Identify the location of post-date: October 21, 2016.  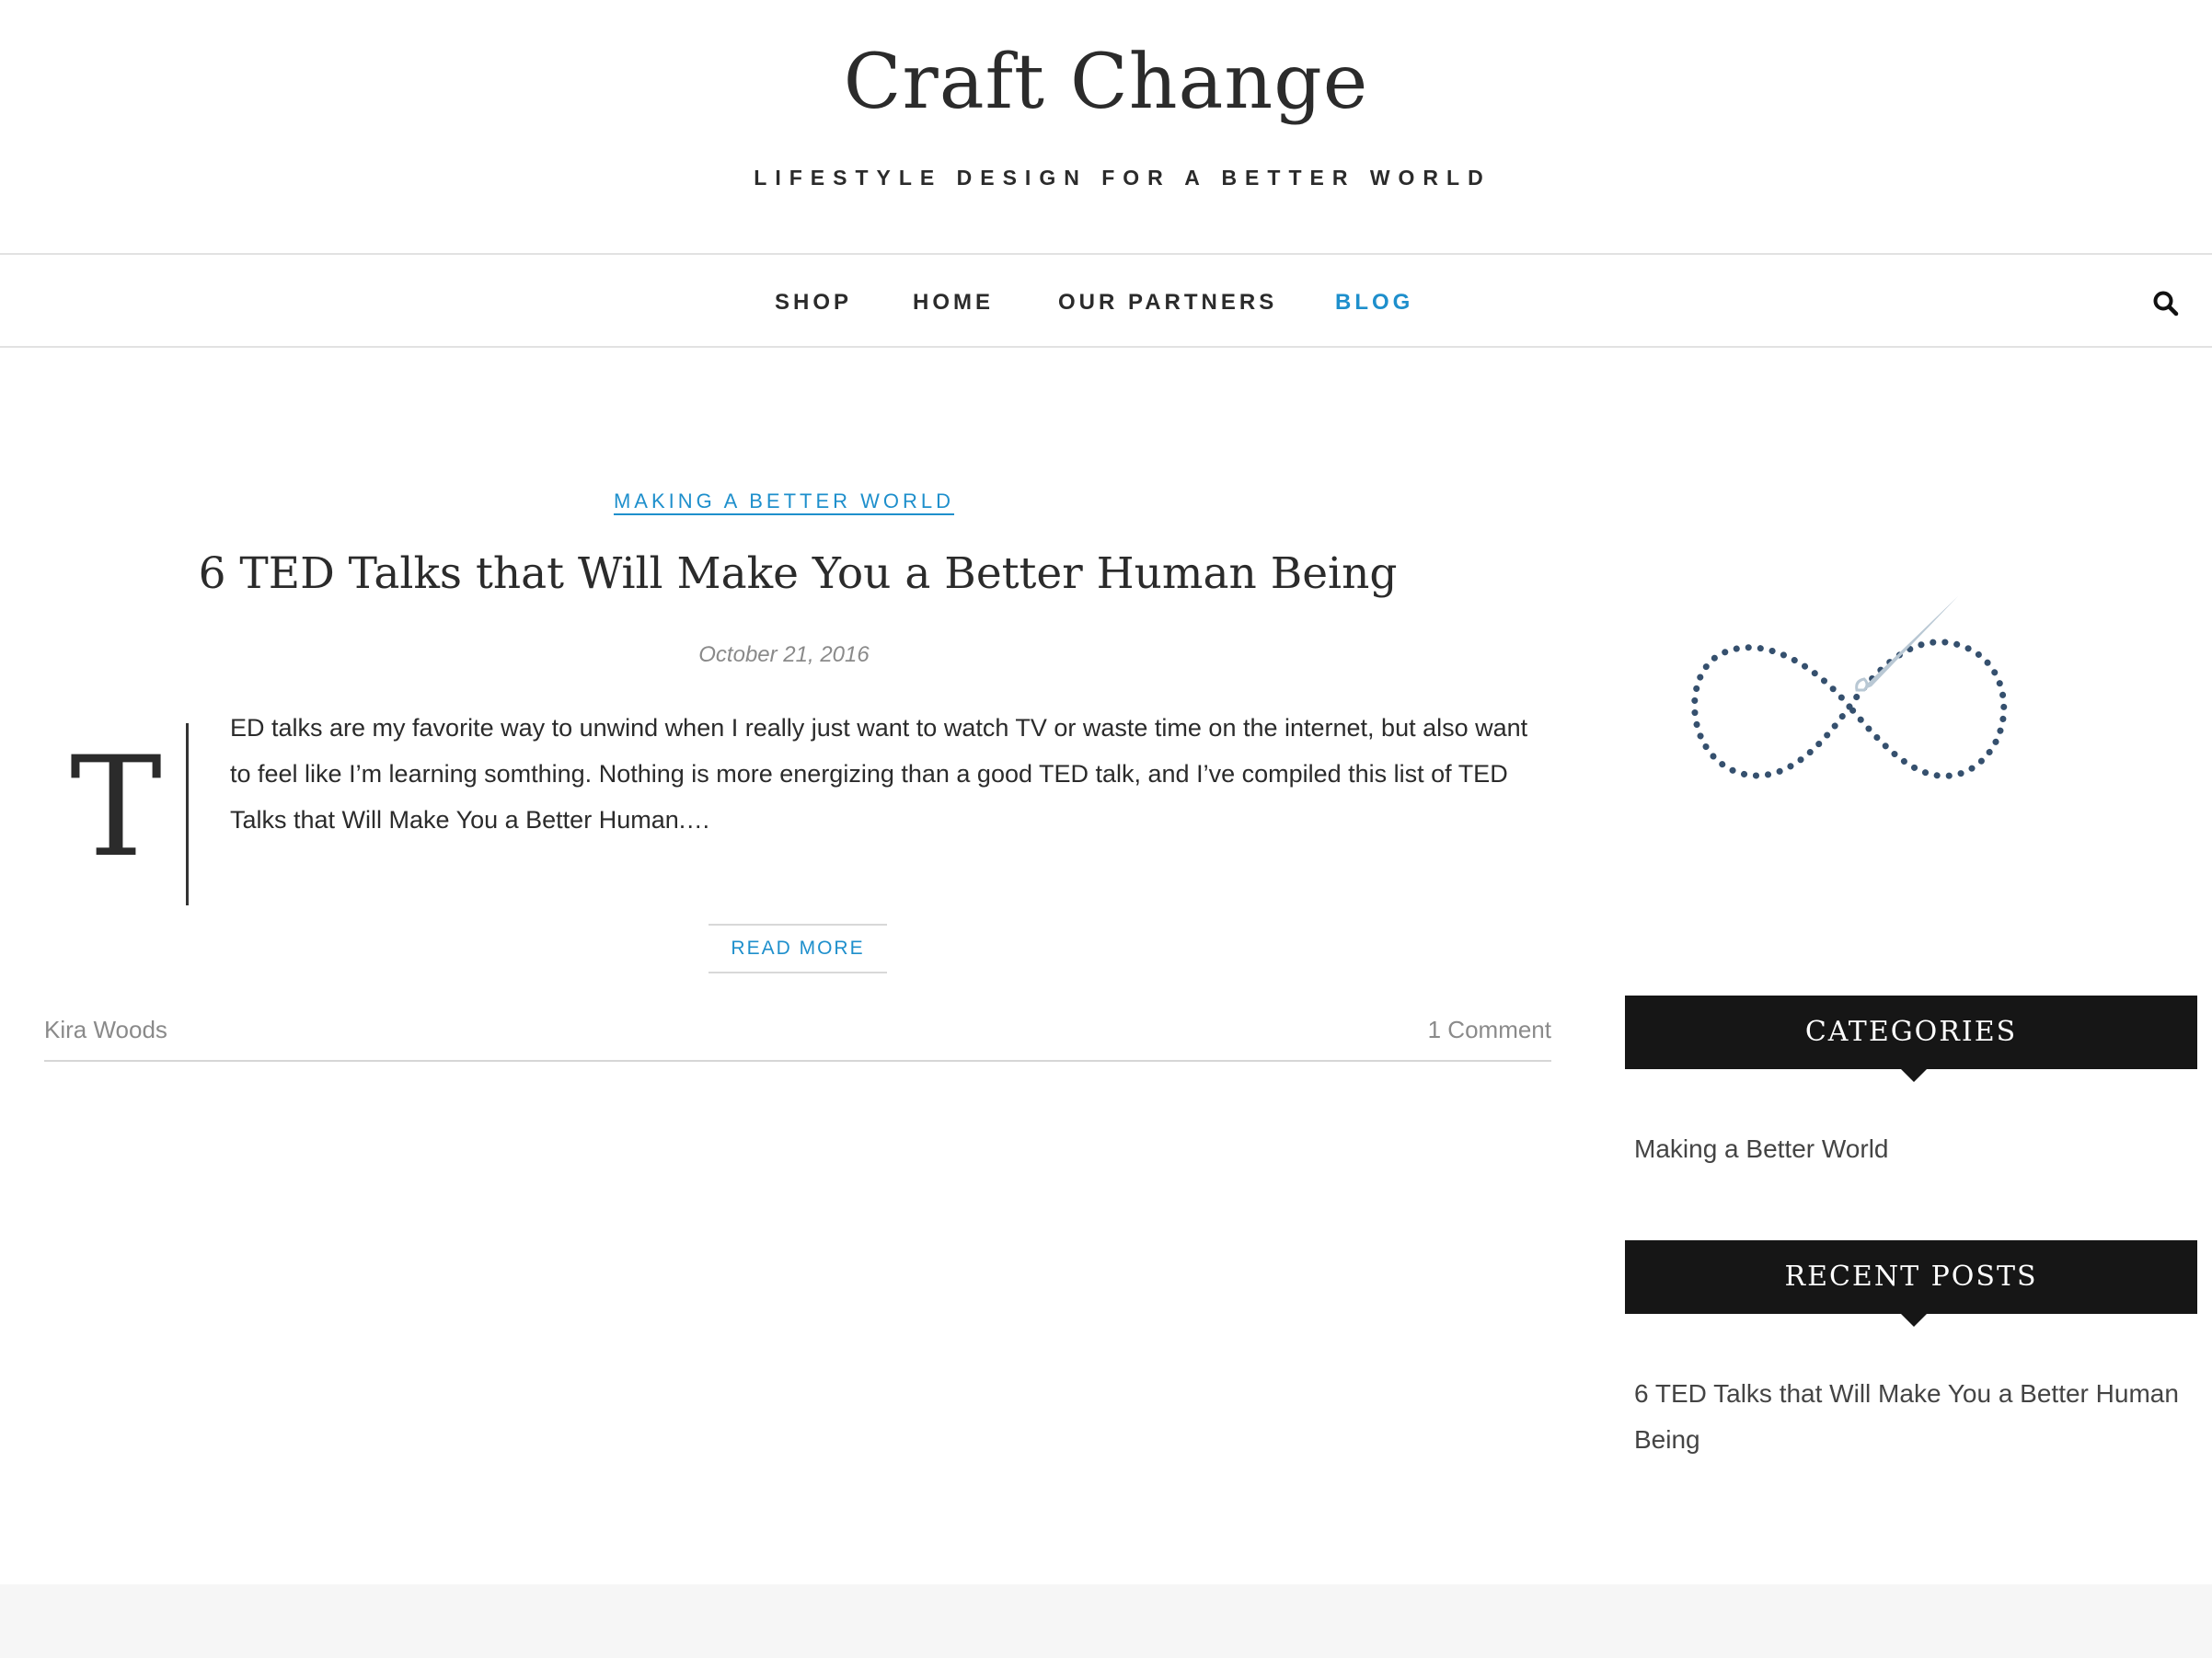
(784, 654).